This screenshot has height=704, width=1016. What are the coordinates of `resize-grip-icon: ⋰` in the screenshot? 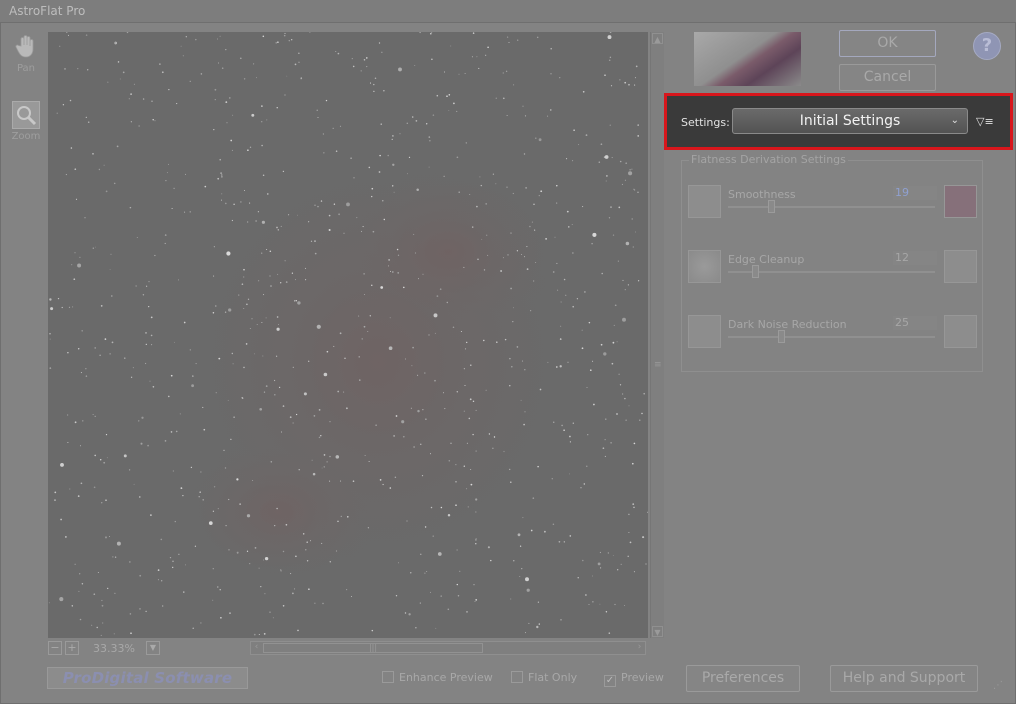 It's located at (998, 685).